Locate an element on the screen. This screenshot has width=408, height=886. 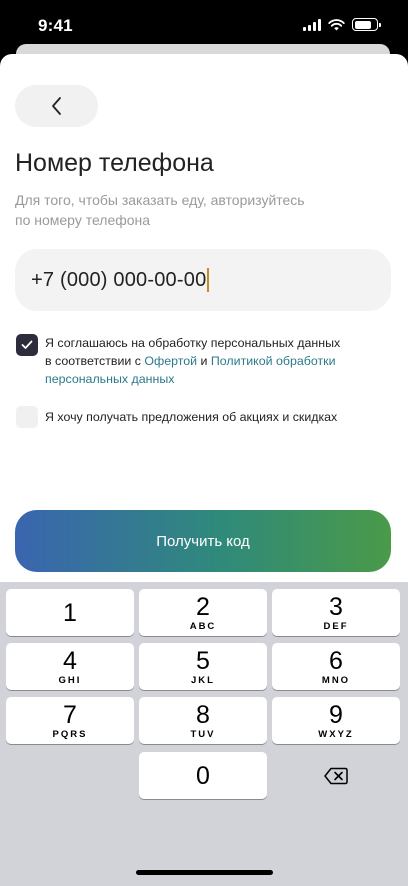
wifi-icon is located at coordinates (336, 24).